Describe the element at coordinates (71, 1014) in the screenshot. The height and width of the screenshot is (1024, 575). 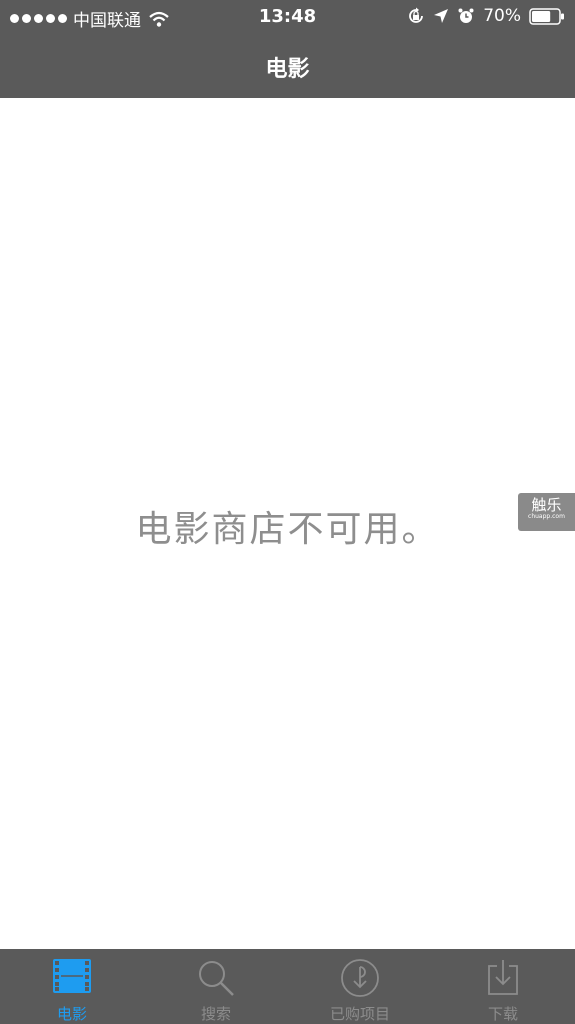
I see `tab-label: 电影` at that location.